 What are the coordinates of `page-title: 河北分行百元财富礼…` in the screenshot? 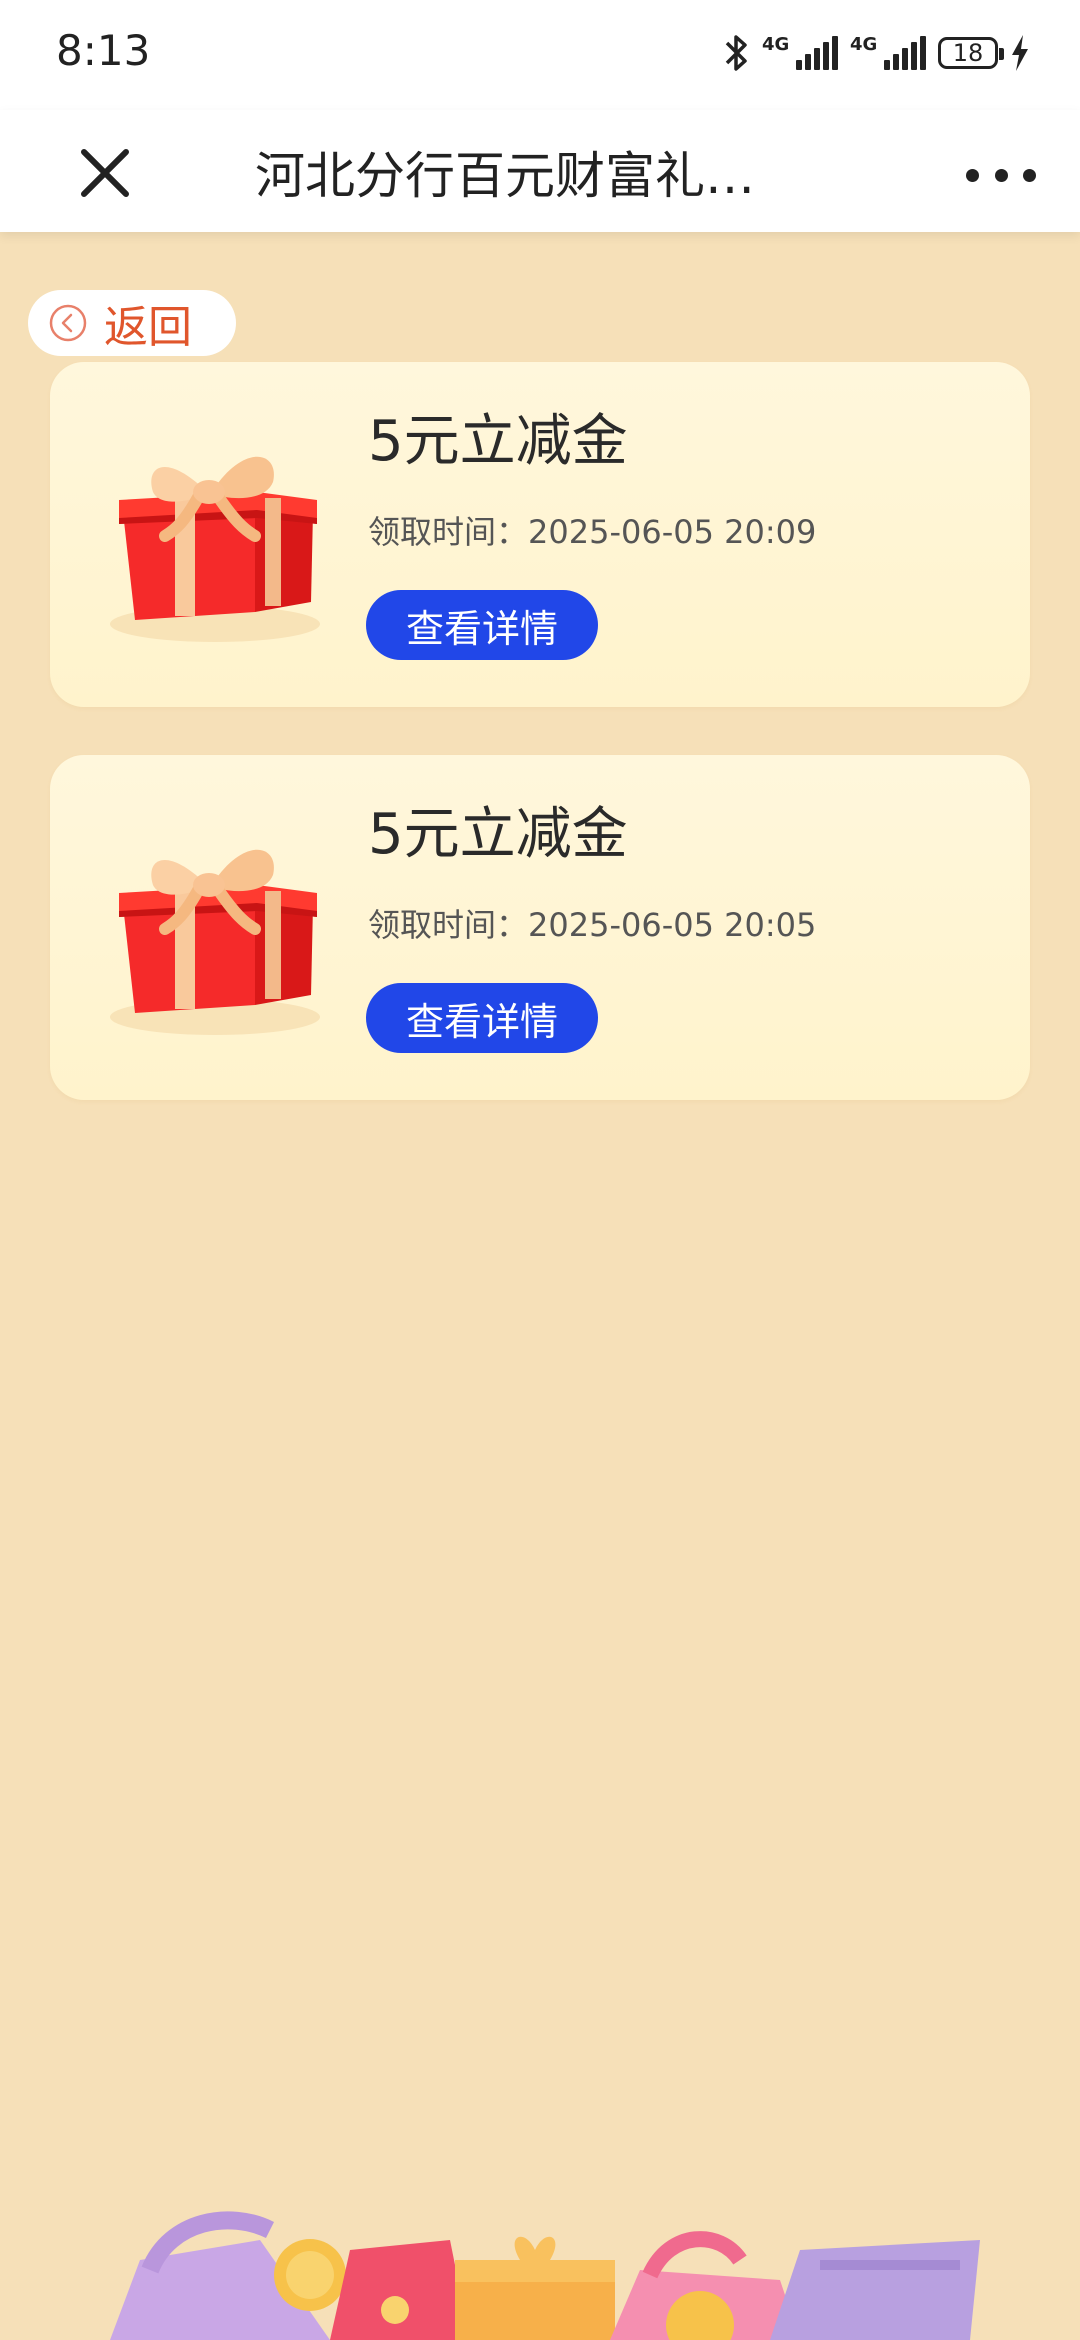 It's located at (505, 176).